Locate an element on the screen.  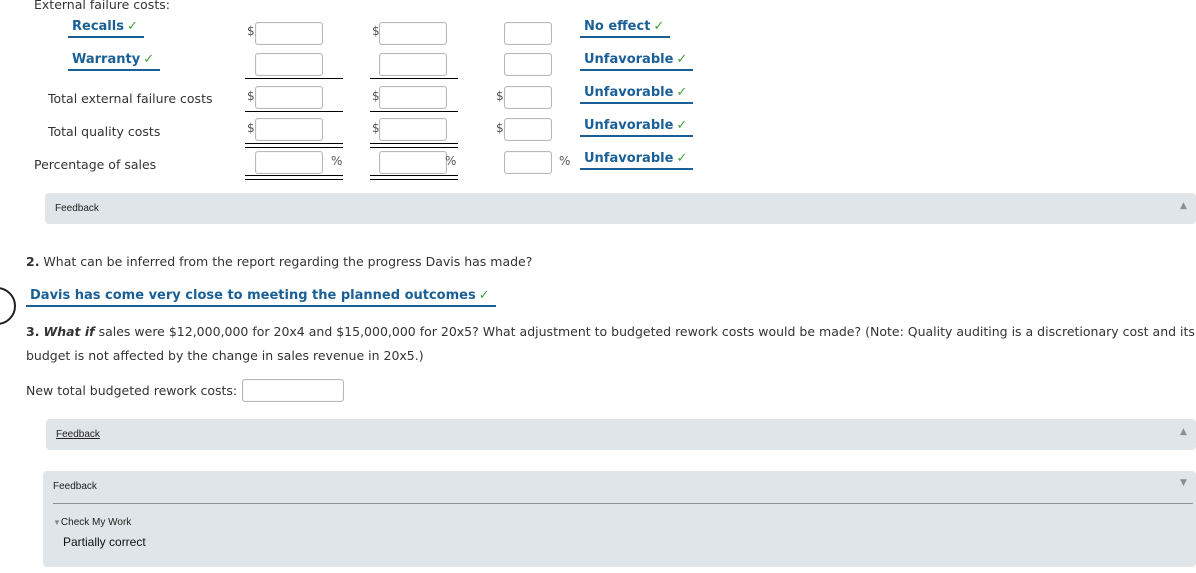
total-external-budget-input is located at coordinates (413, 97).